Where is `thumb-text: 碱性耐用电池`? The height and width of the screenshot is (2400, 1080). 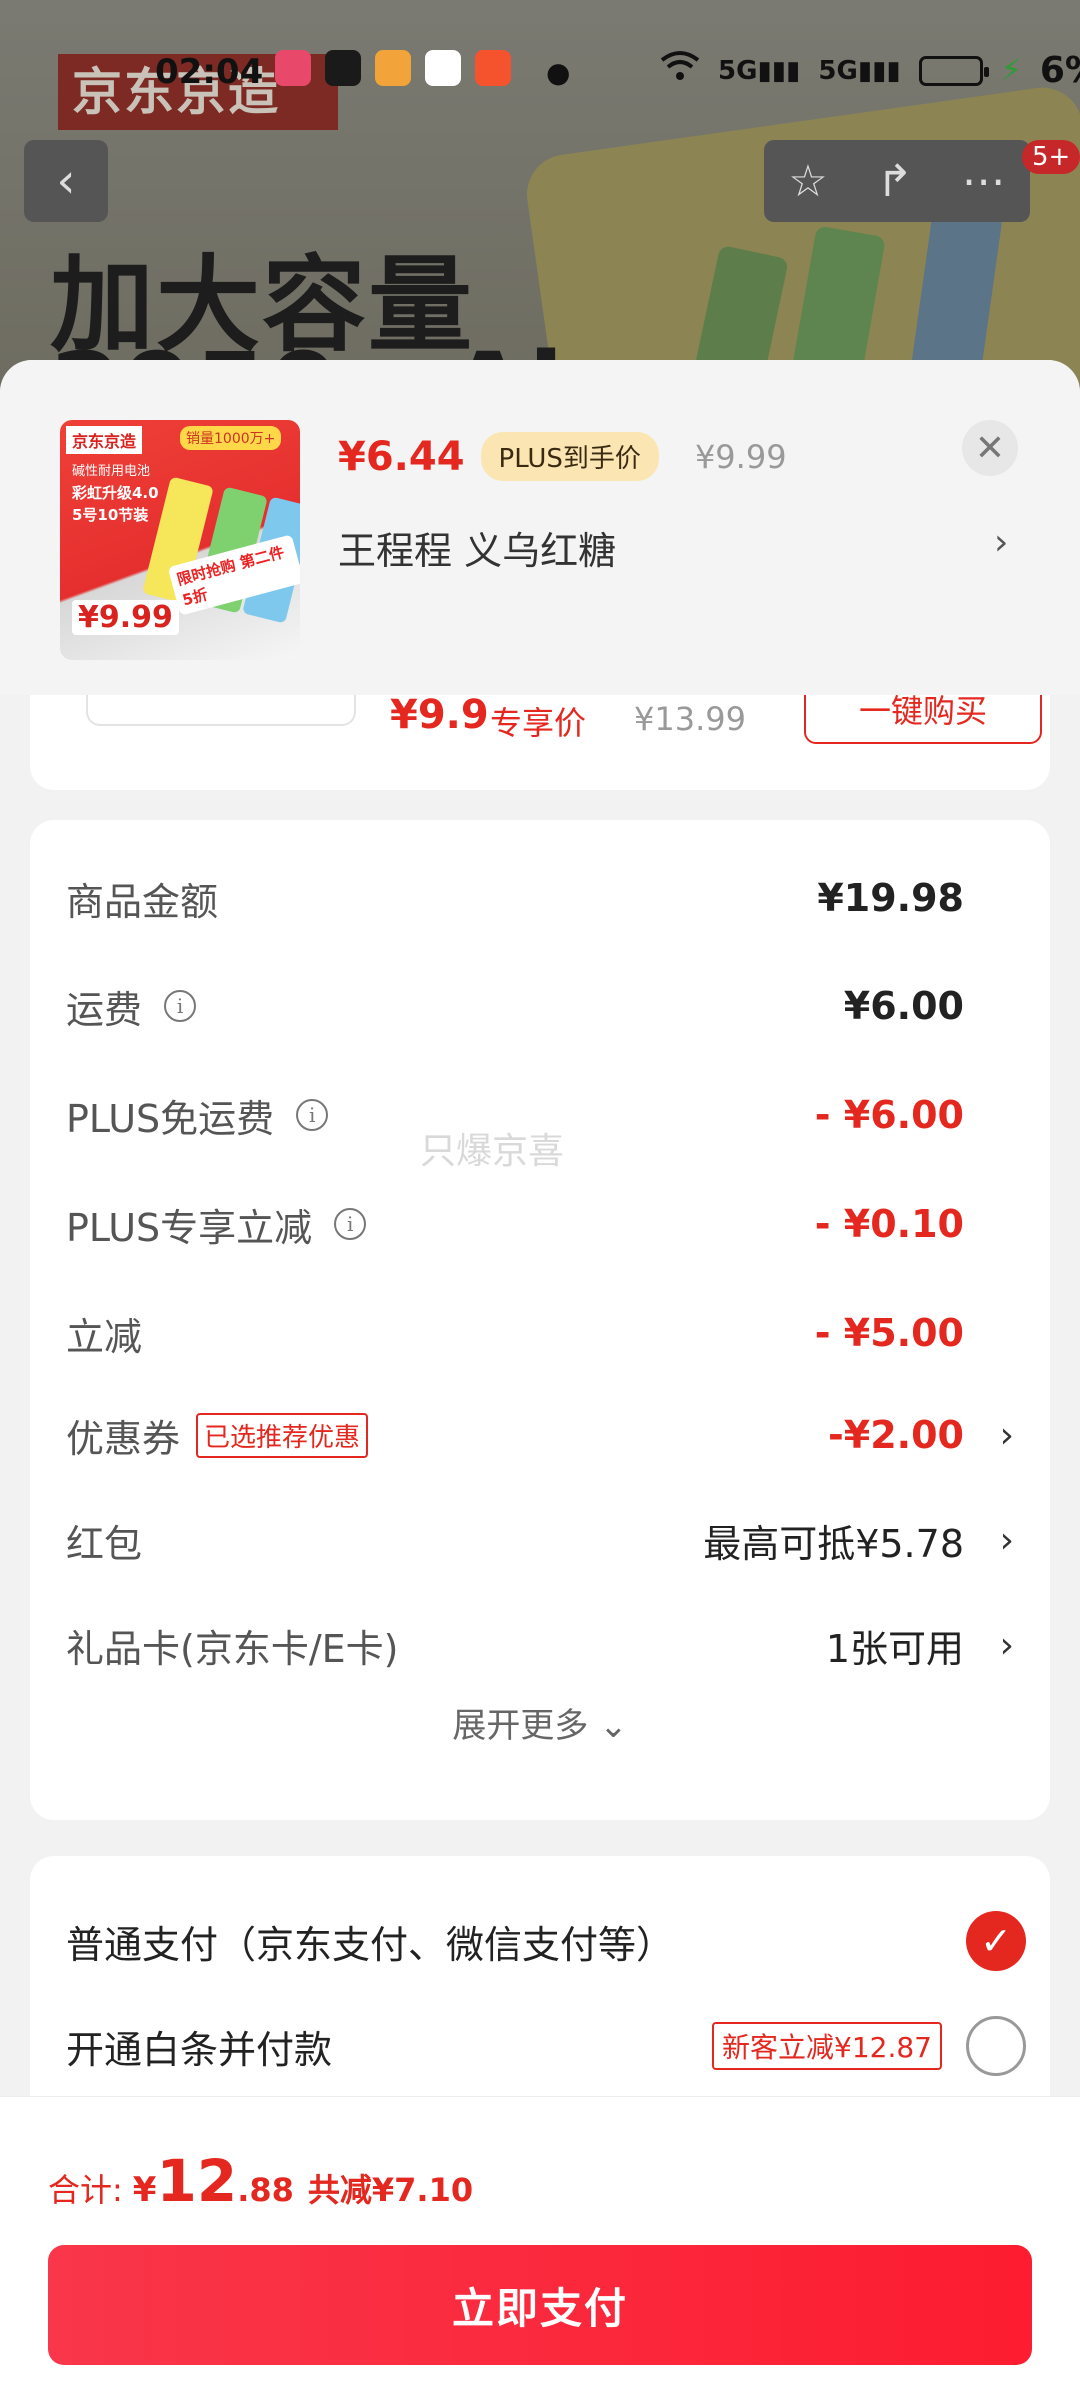 thumb-text: 碱性耐用电池 is located at coordinates (111, 471).